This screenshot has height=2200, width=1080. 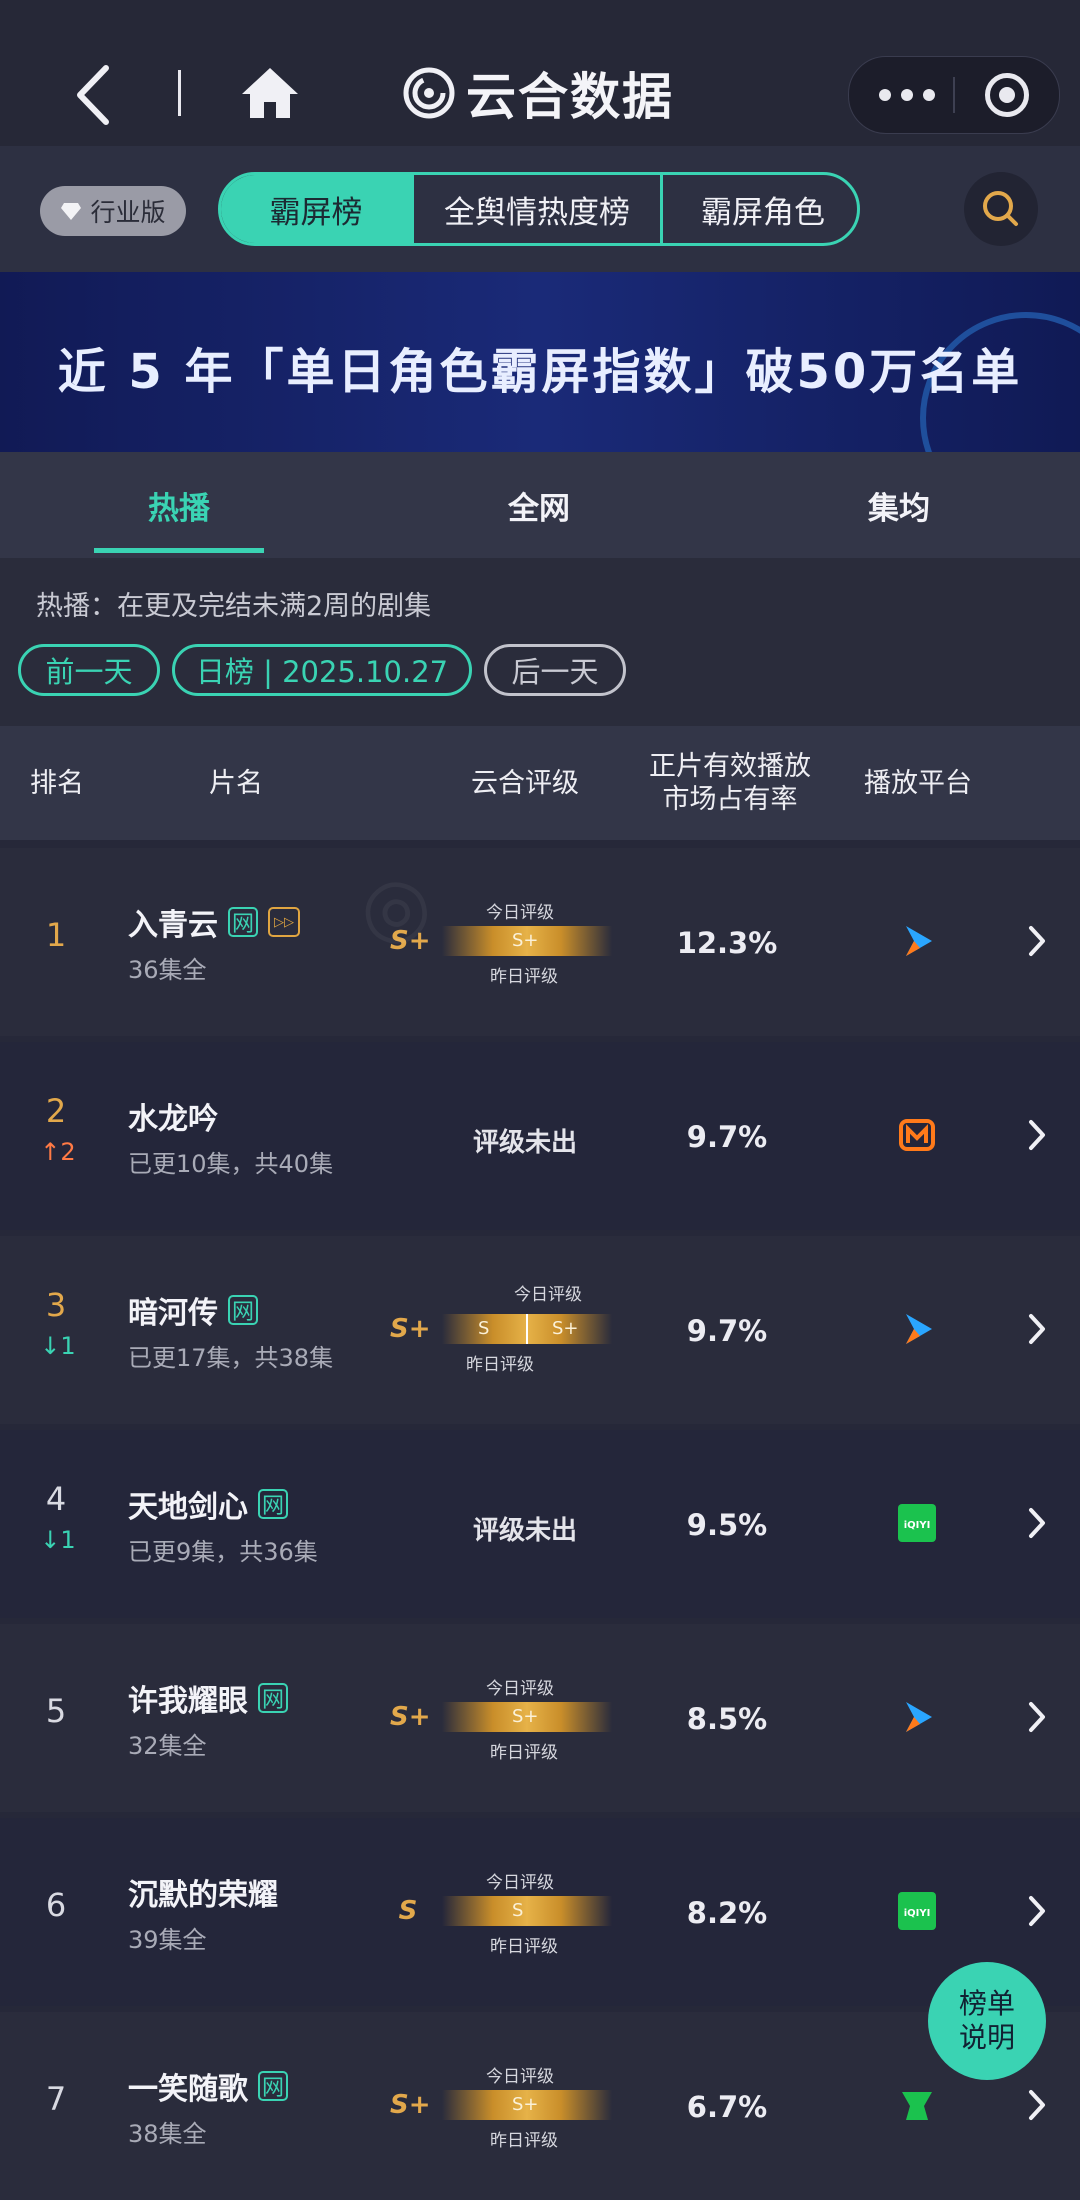 I want to click on title-line: 水龙吟, so click(x=173, y=1116).